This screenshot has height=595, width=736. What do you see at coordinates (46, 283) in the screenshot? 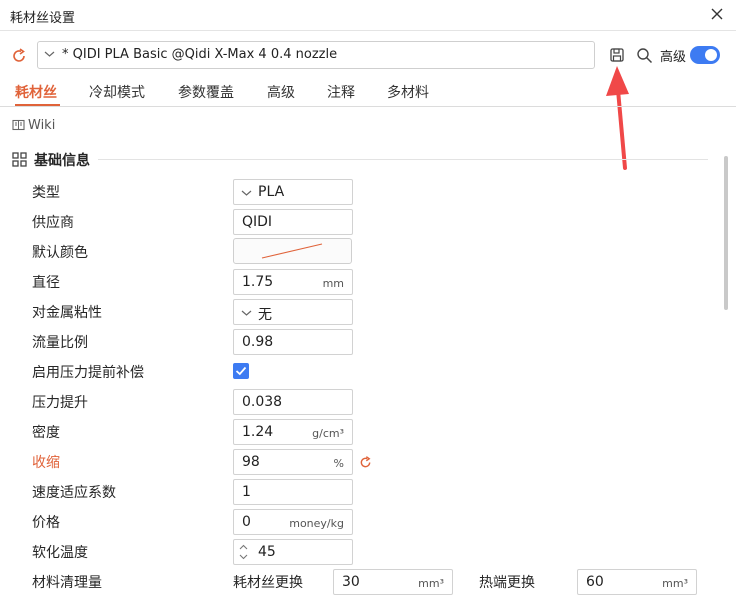
I see `diameter-label: 直径` at bounding box center [46, 283].